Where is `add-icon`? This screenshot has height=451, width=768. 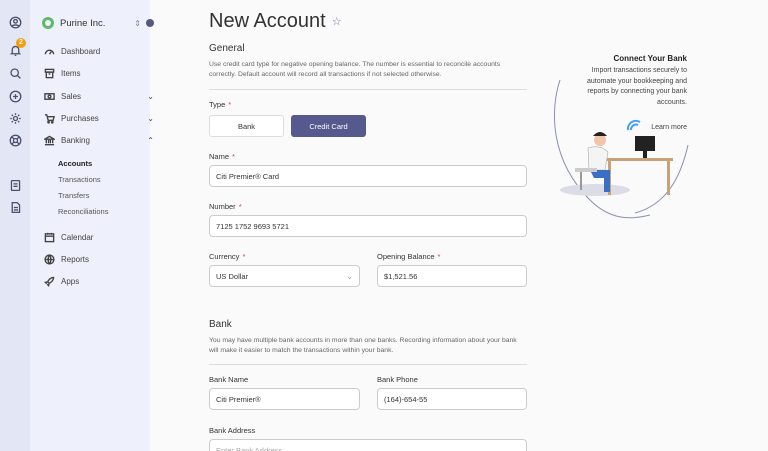
add-icon is located at coordinates (15, 96).